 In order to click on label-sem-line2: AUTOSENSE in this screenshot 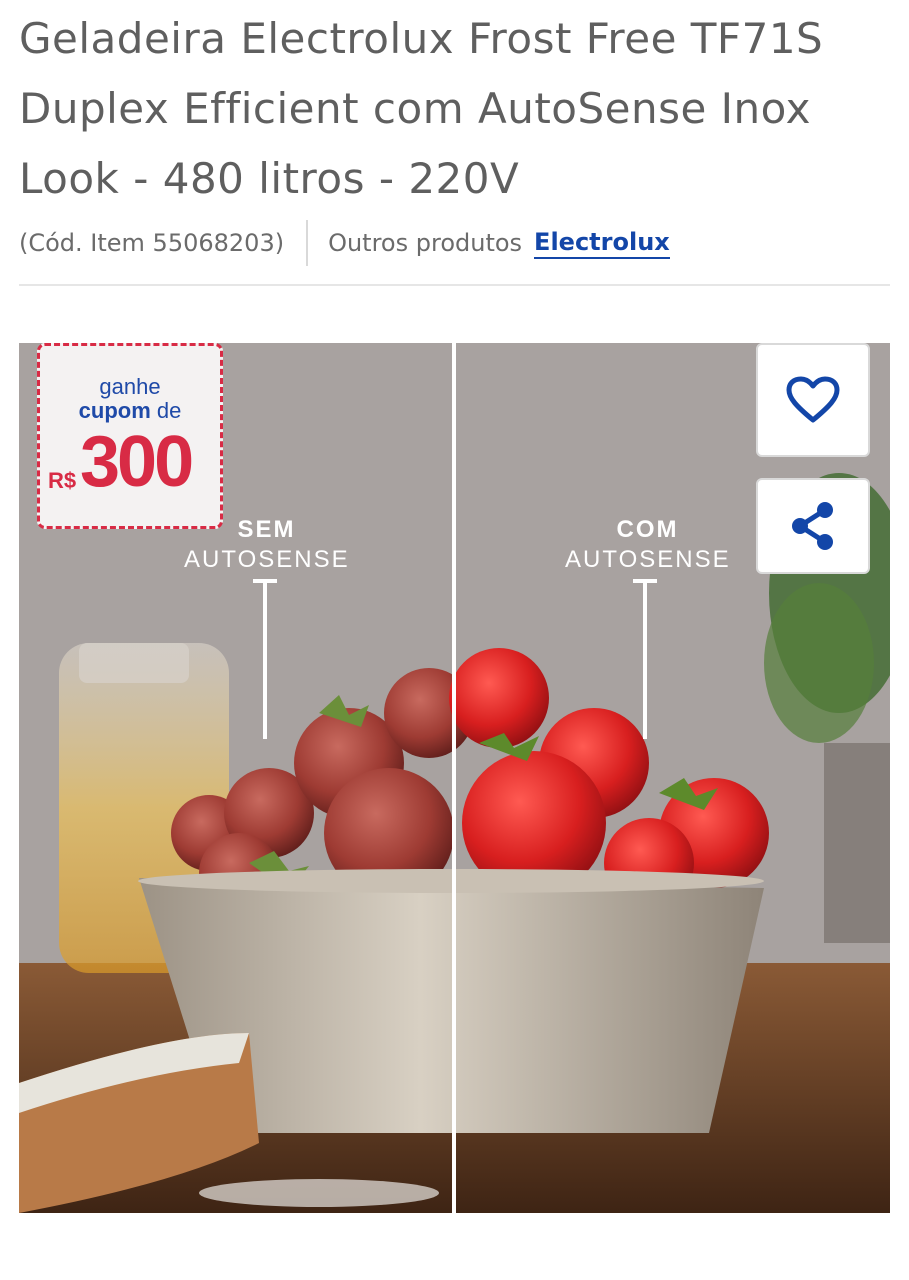, I will do `click(267, 559)`.